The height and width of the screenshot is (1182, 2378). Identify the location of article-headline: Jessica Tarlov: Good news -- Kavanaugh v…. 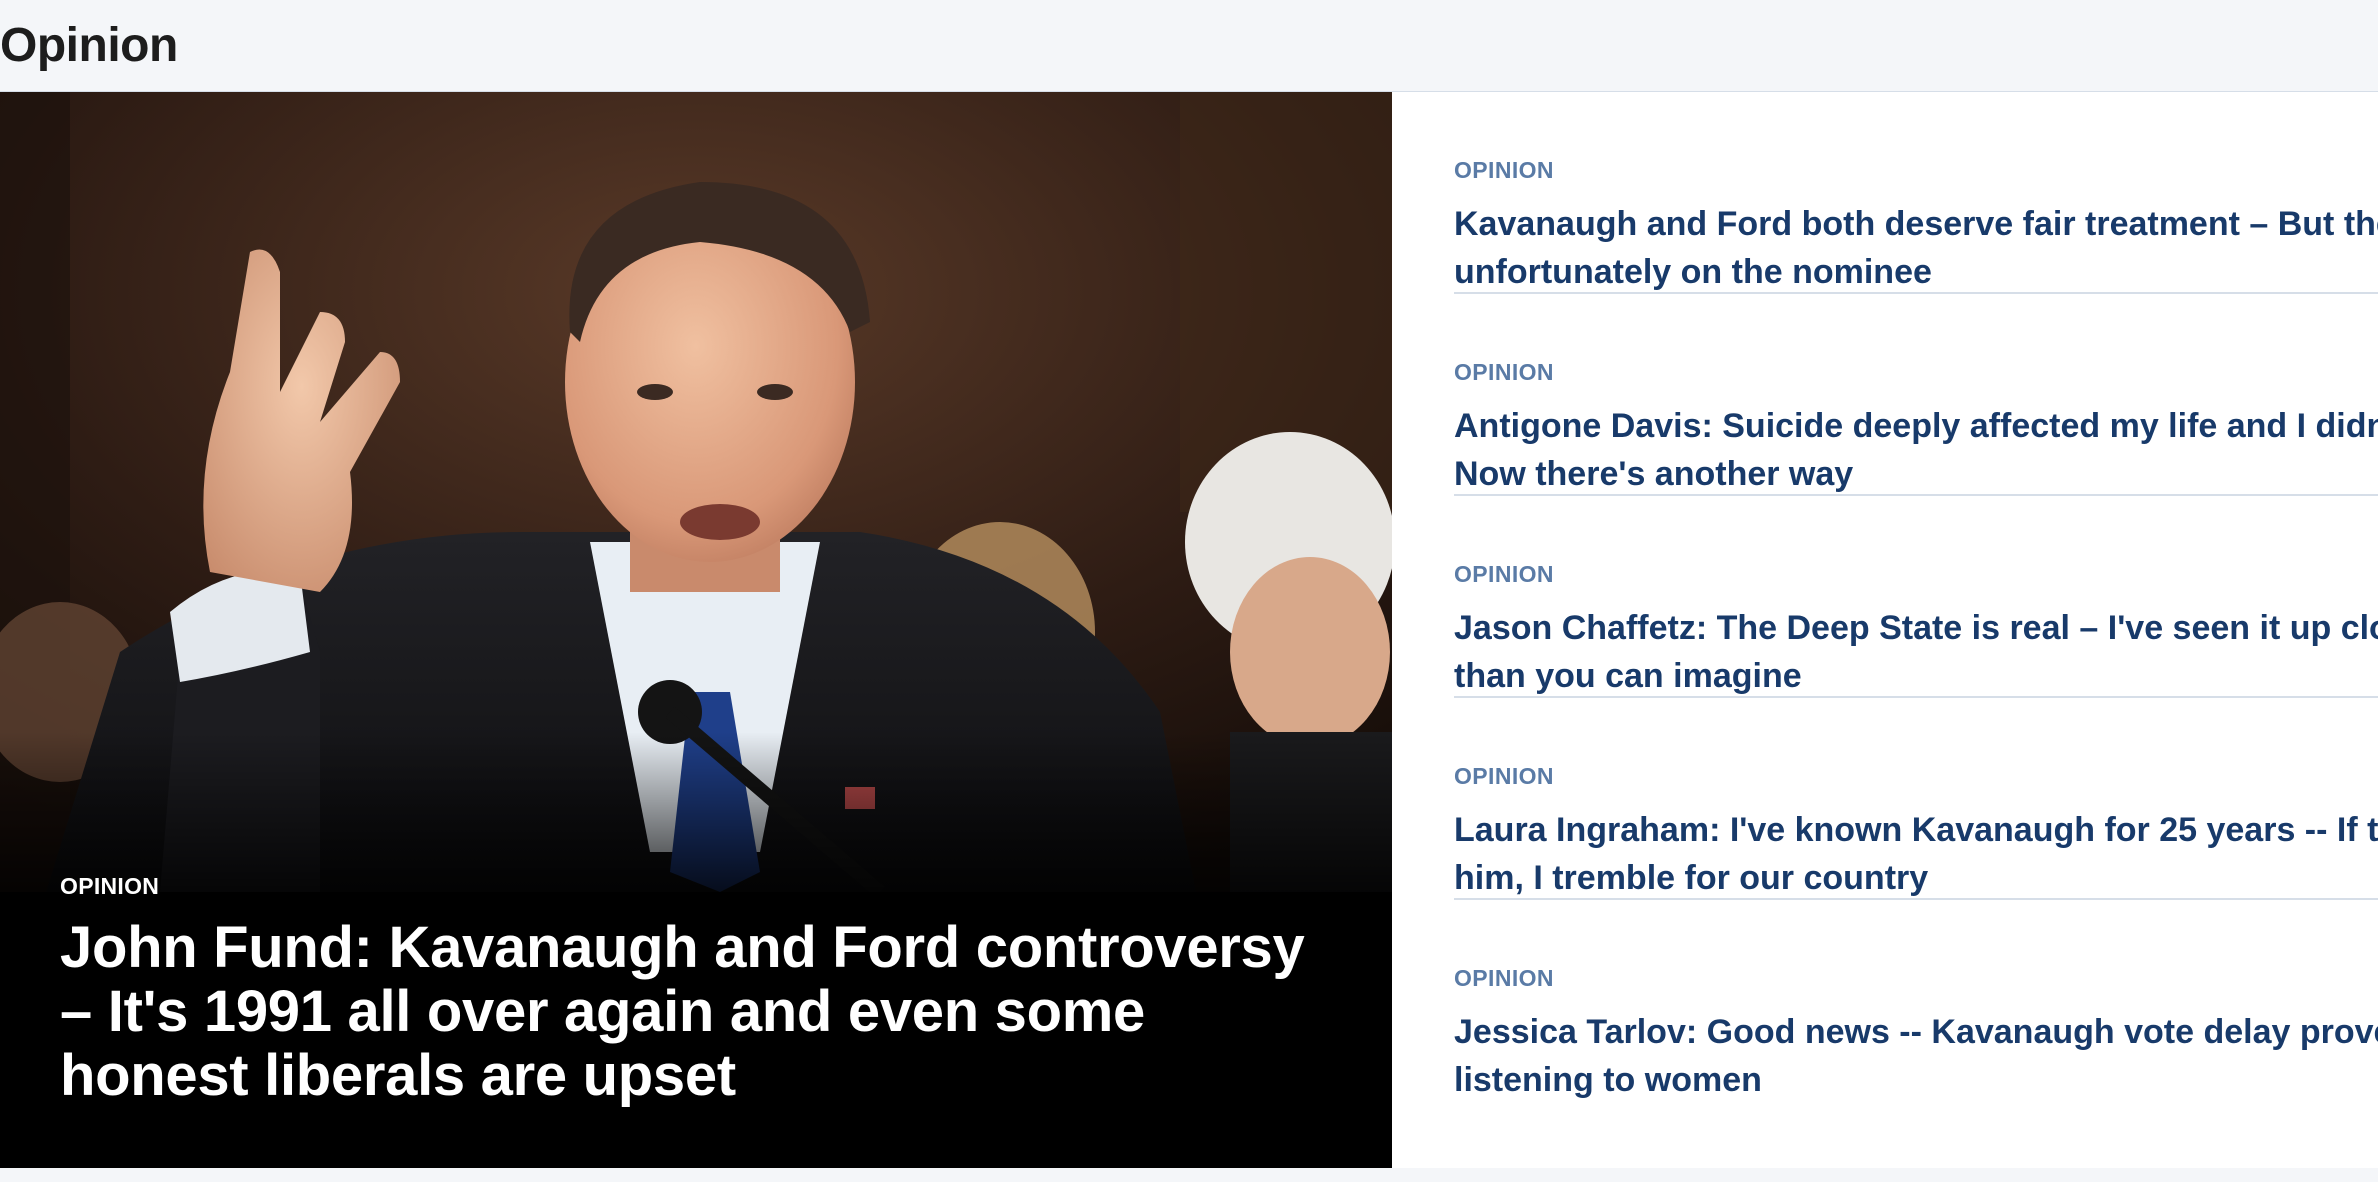
(1916, 1056).